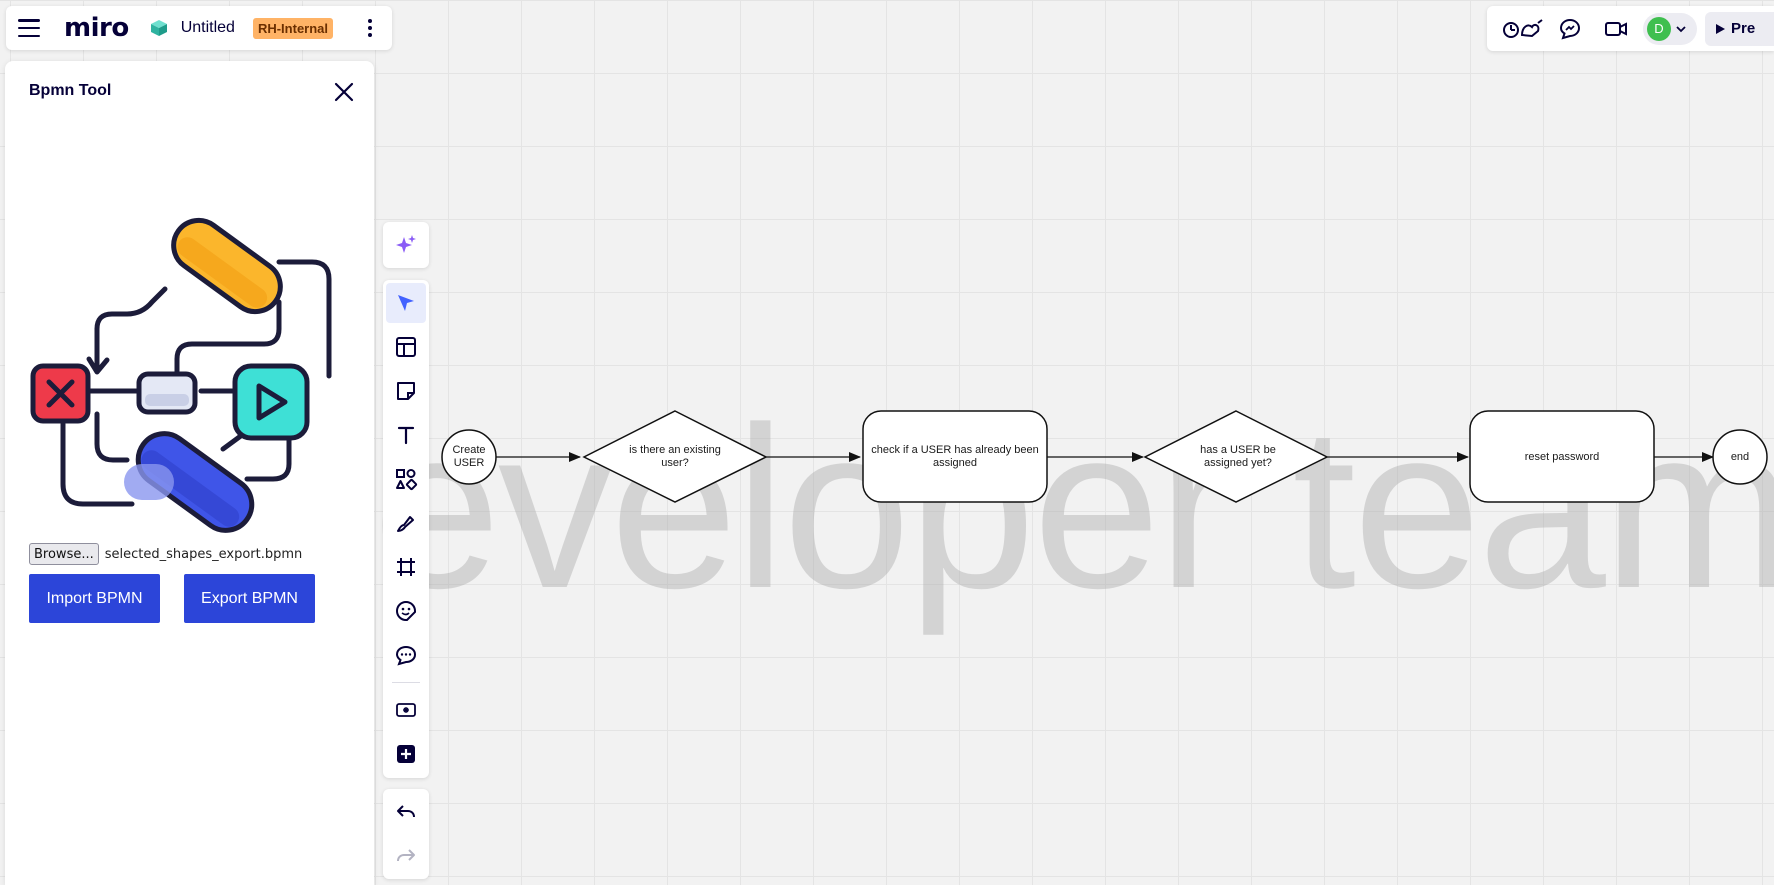  I want to click on sparkle-icon, so click(406, 244).